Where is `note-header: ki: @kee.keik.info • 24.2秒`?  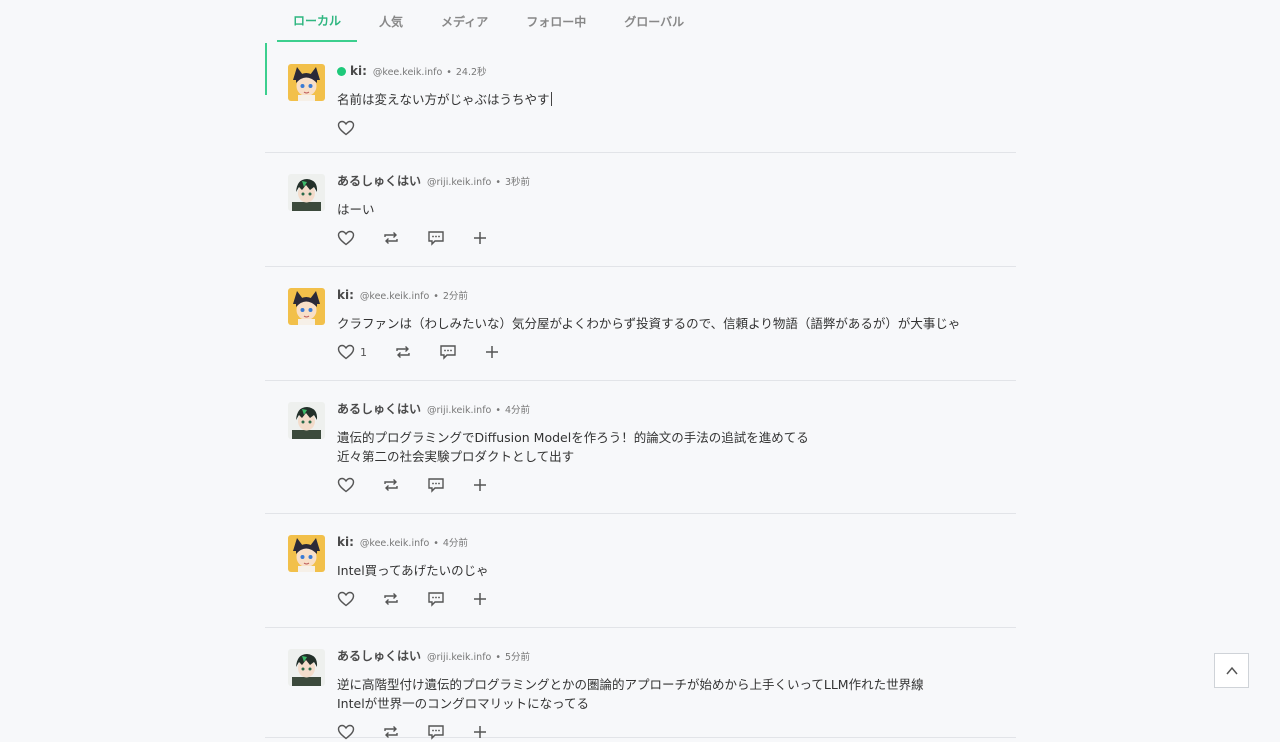 note-header: ki: @kee.keik.info • 24.2秒 is located at coordinates (666, 71).